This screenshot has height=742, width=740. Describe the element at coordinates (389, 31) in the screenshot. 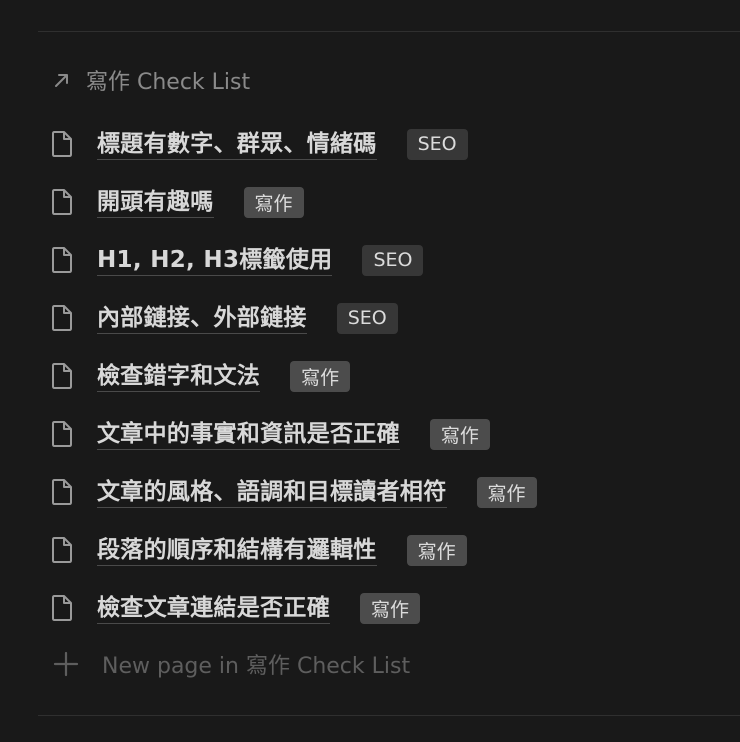

I see `top-divider` at that location.